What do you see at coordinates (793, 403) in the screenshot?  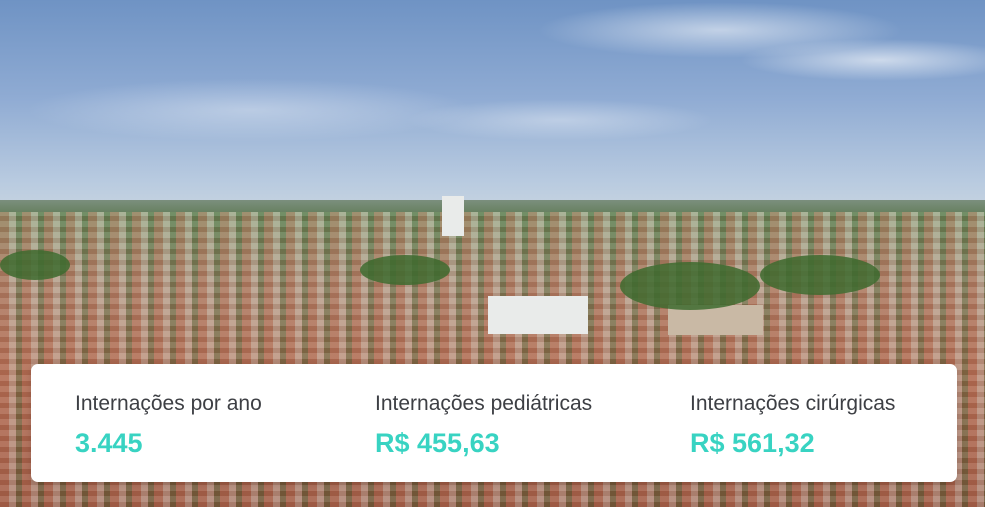 I see `stat-label: Internações cirúrgicas` at bounding box center [793, 403].